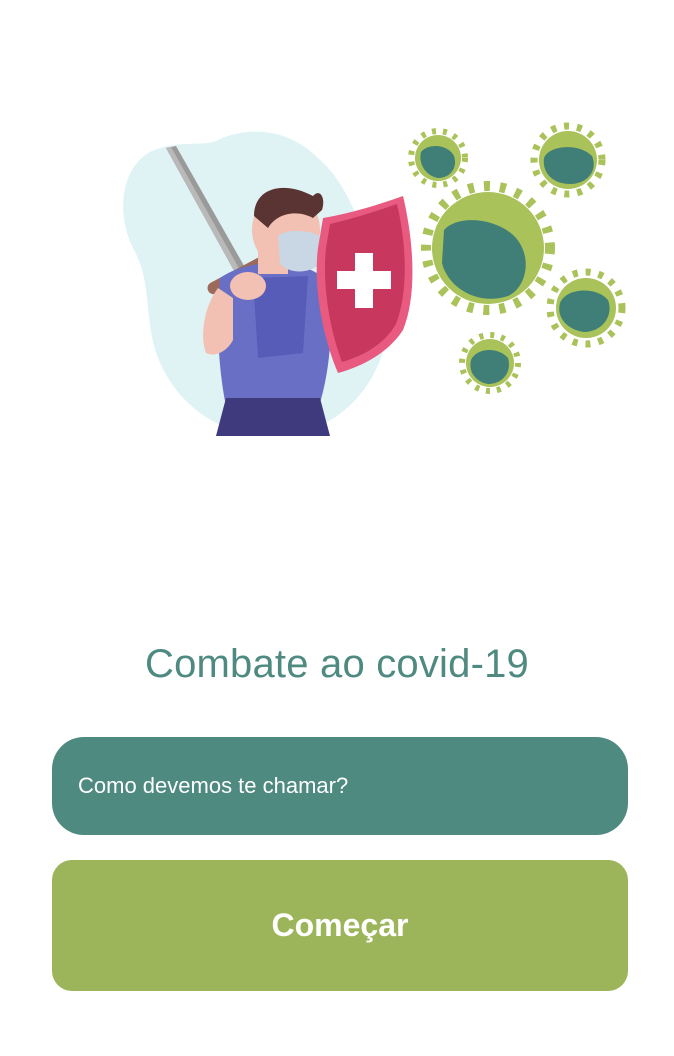 This screenshot has height=1056, width=674. What do you see at coordinates (568, 160) in the screenshot?
I see `virus-icon-small-top-right` at bounding box center [568, 160].